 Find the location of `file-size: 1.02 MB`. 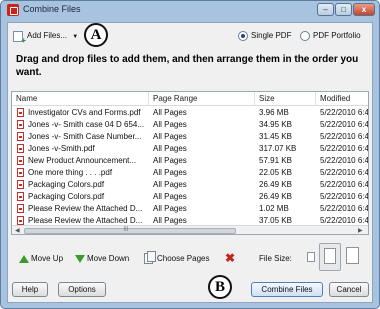

file-size: 1.02 MB is located at coordinates (274, 208).